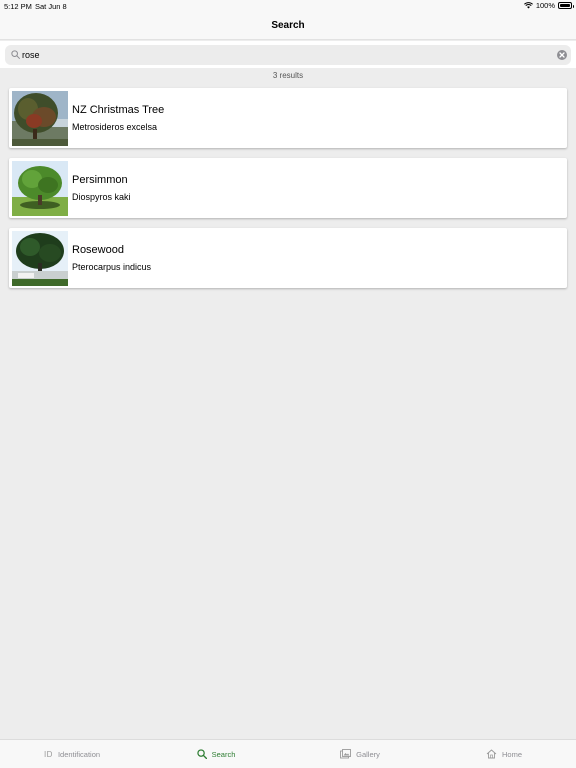  I want to click on result-card-rosewood: Rosewood Pterocarpus indicus, so click(288, 258).